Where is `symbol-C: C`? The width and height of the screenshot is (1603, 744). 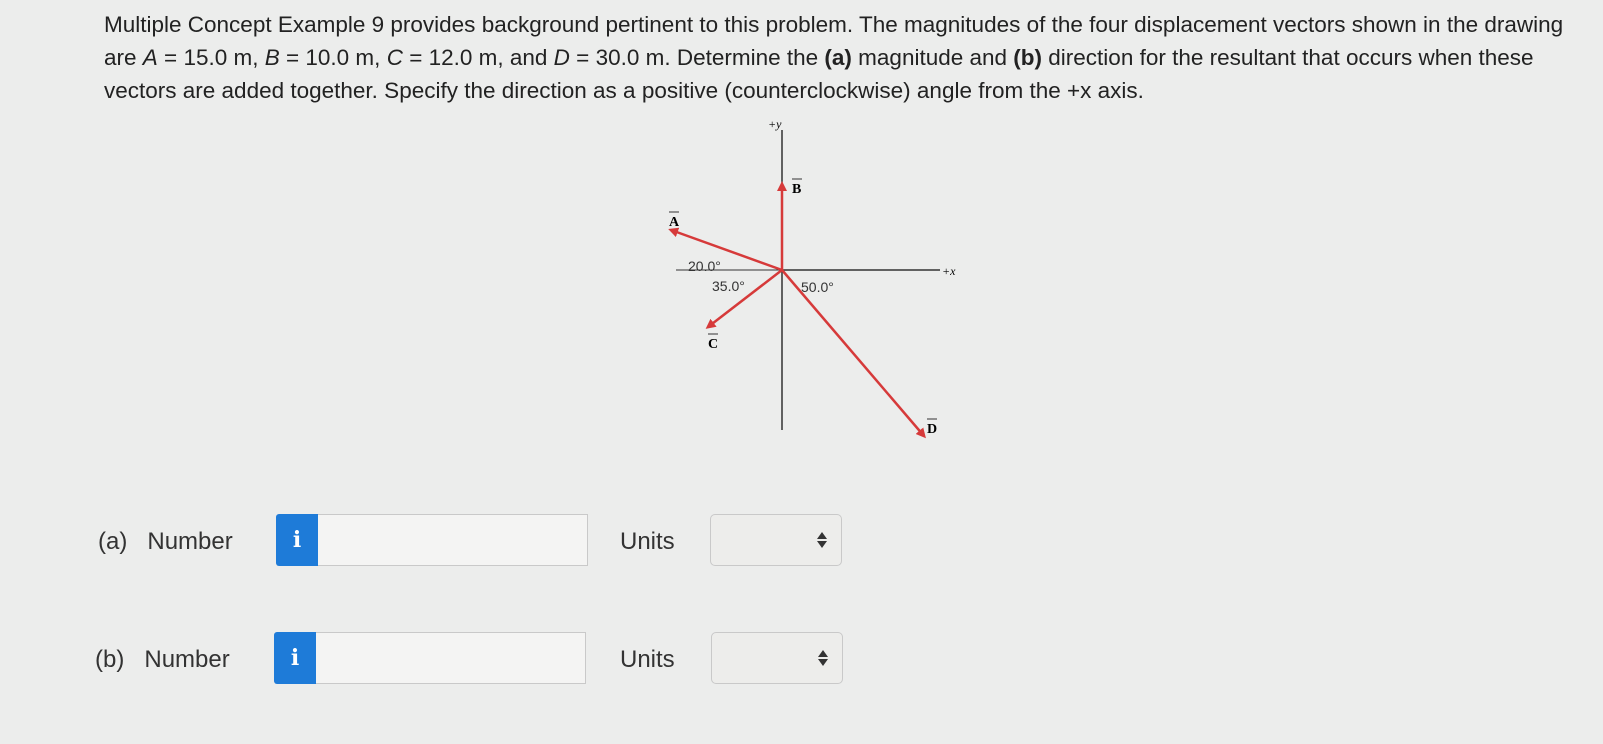 symbol-C: C is located at coordinates (394, 57).